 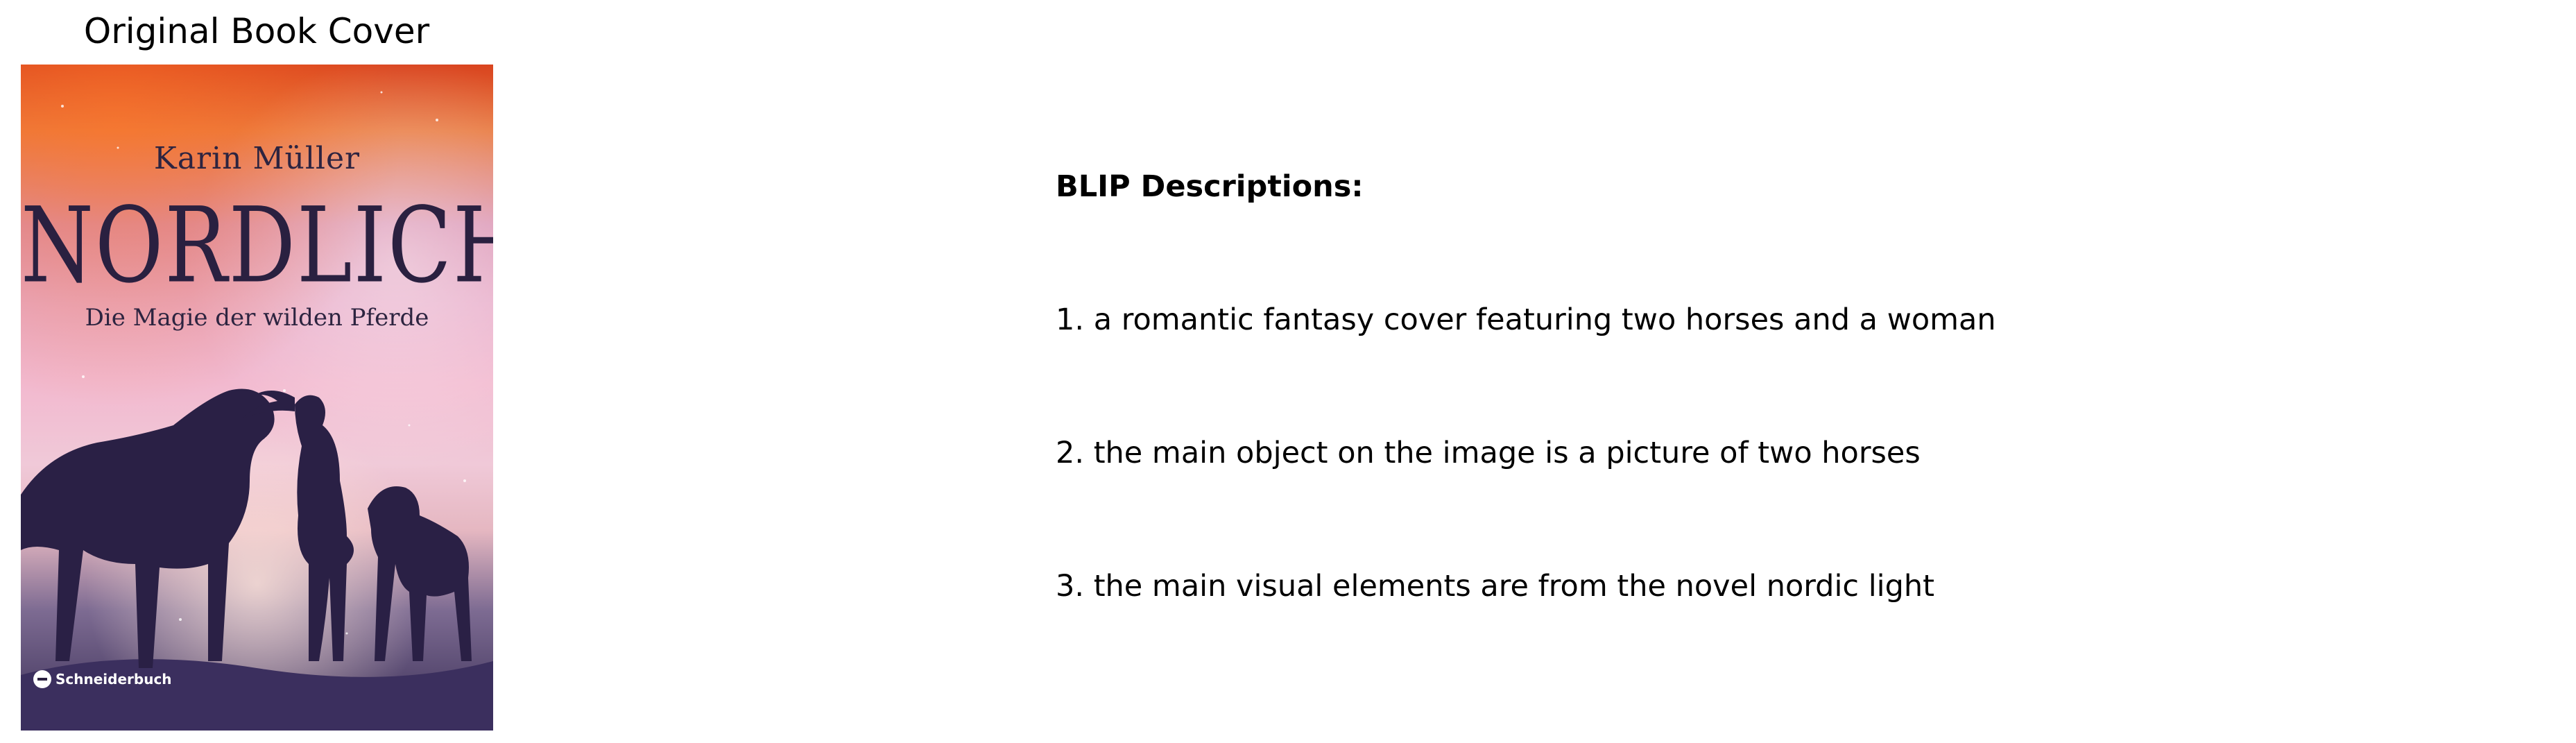 I want to click on woman-silhouette, so click(x=324, y=528).